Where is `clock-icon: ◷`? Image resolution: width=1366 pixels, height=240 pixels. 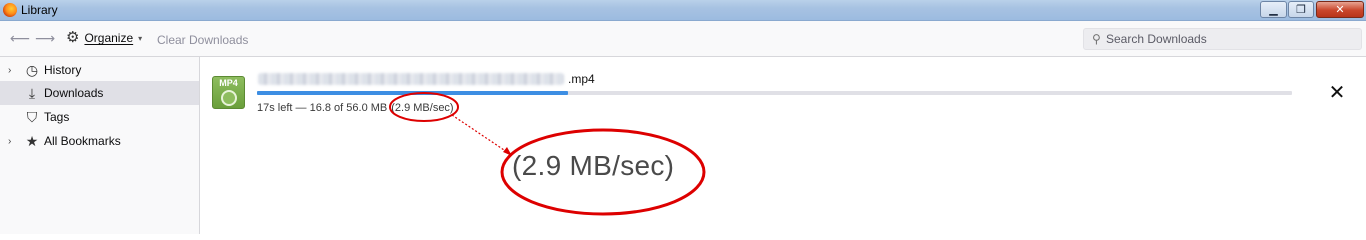 clock-icon: ◷ is located at coordinates (32, 69).